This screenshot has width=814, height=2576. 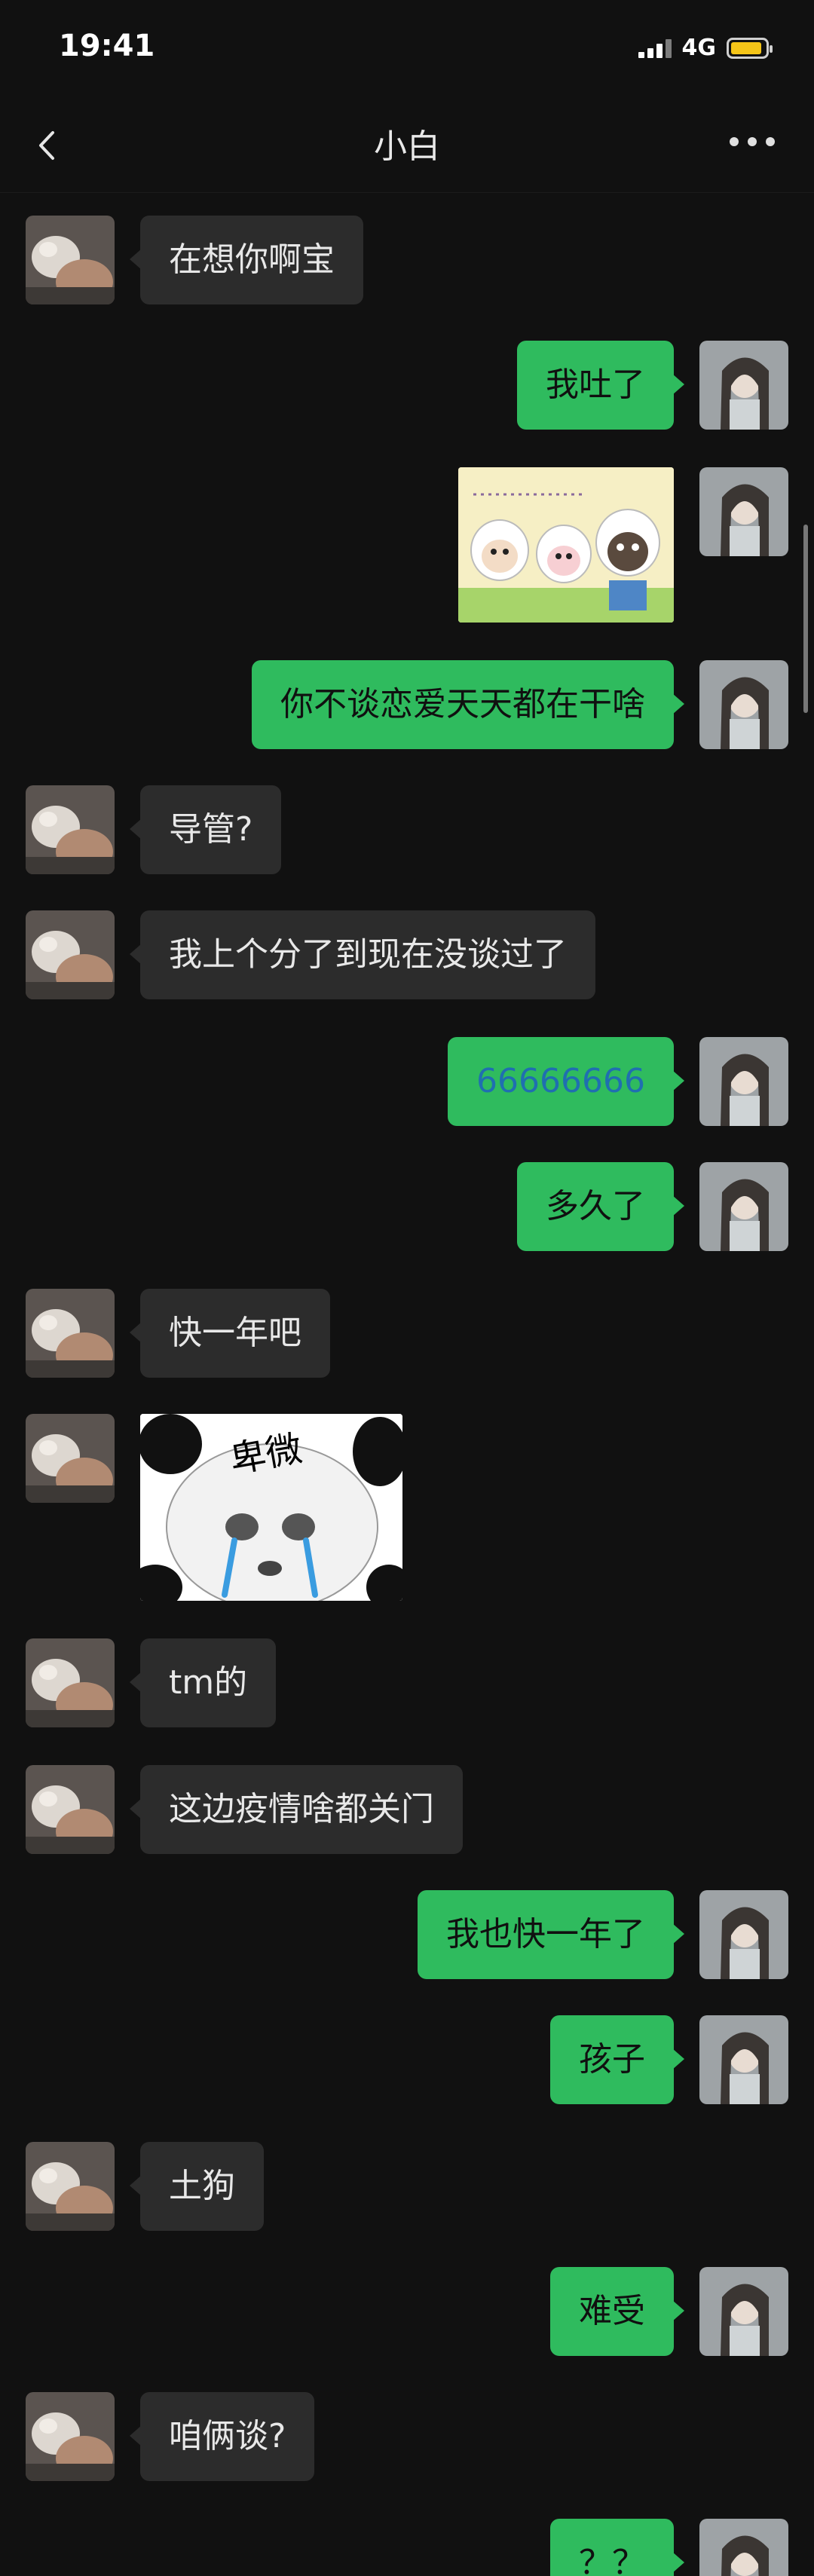 I want to click on network-label: 4G, so click(x=699, y=48).